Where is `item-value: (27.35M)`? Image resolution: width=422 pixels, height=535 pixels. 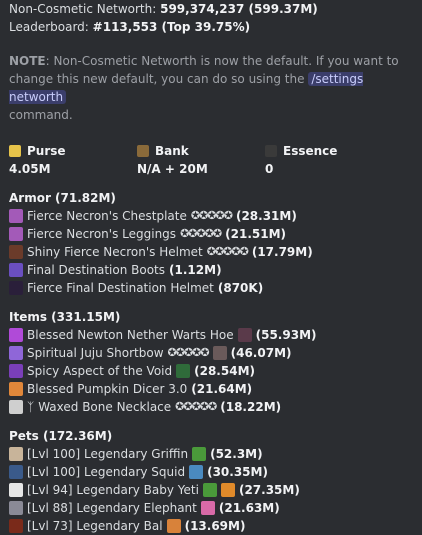
item-value: (27.35M) is located at coordinates (269, 490).